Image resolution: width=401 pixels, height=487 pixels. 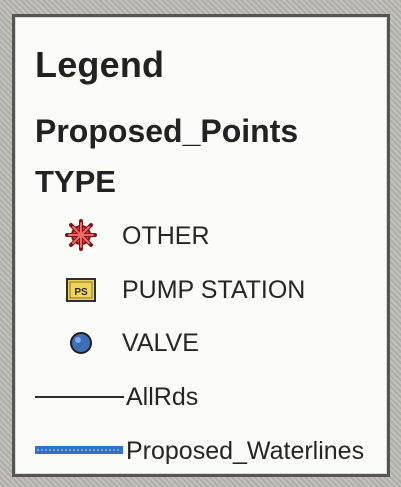 I want to click on asterisk-marker-icon, so click(x=79, y=236).